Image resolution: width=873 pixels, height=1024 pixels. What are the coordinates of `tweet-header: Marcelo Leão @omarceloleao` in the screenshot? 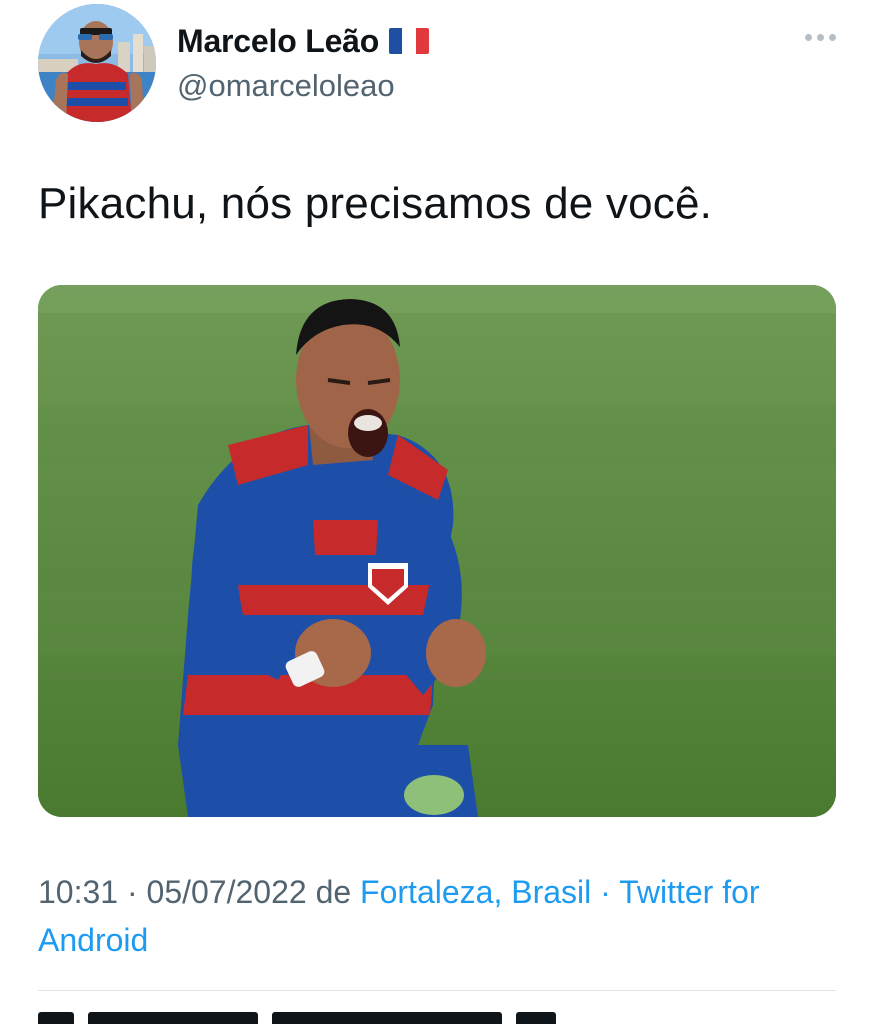 It's located at (438, 64).